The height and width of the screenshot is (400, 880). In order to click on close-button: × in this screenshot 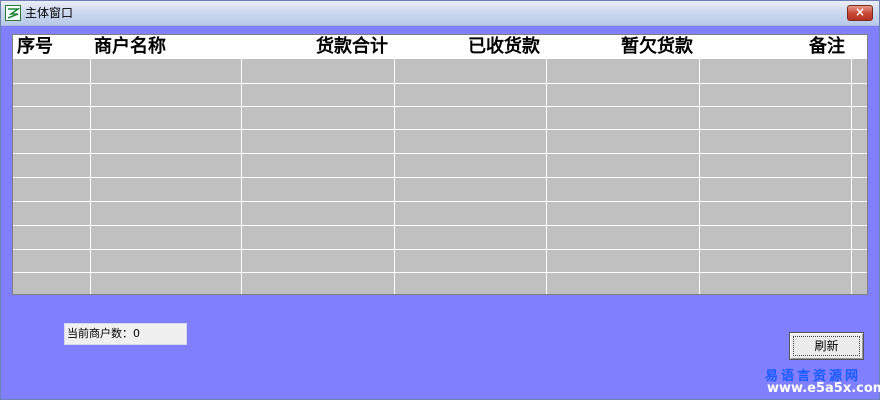, I will do `click(860, 13)`.